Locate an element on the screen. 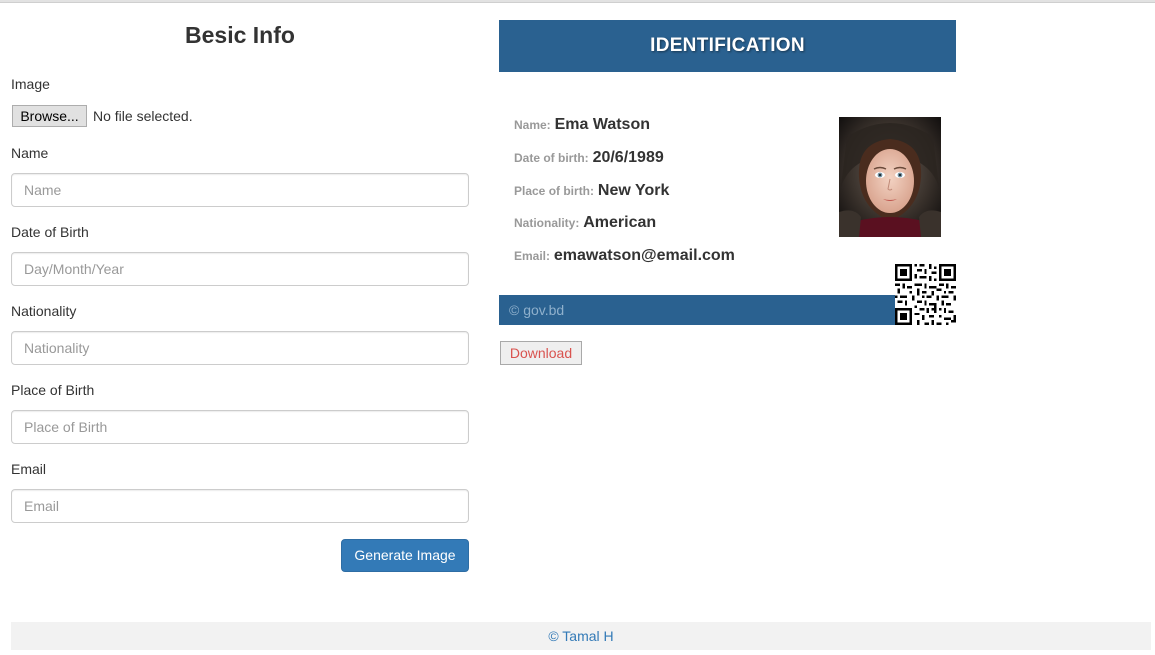 Image resolution: width=1155 pixels, height=655 pixels. generate-image-button: Generate Image is located at coordinates (405, 555).